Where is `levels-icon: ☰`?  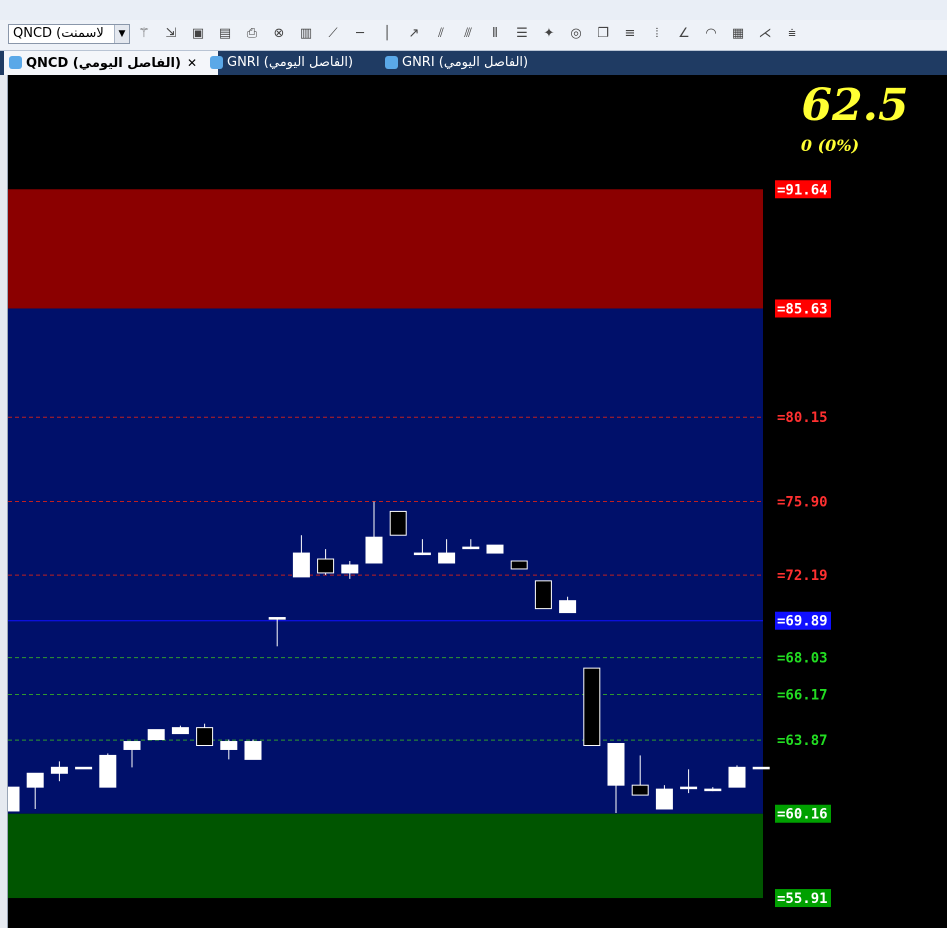 levels-icon: ☰ is located at coordinates (522, 34).